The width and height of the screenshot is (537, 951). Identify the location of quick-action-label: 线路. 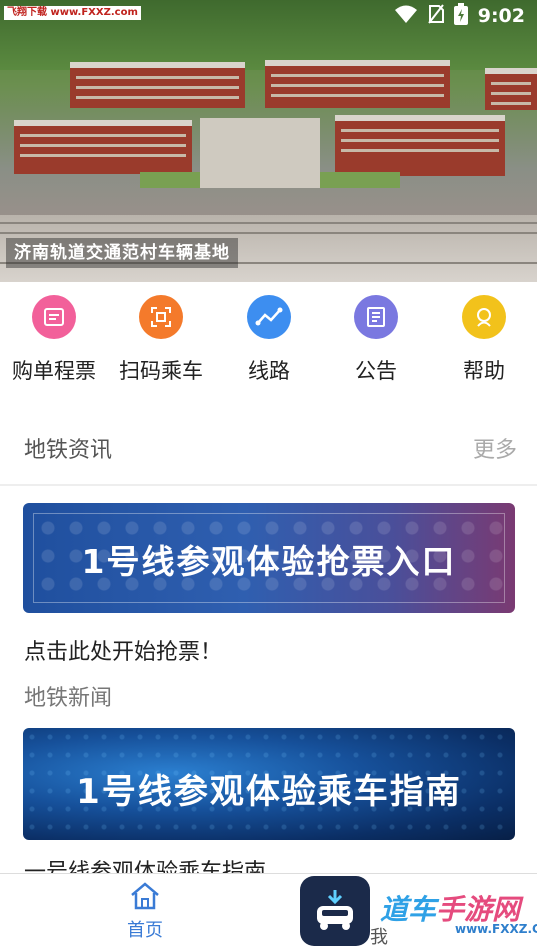
(269, 371).